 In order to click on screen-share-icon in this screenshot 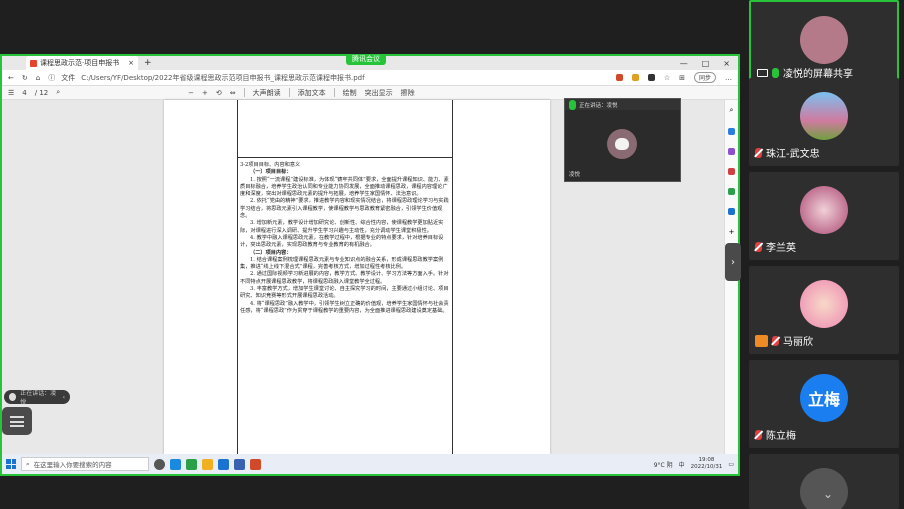, I will do `click(762, 72)`.